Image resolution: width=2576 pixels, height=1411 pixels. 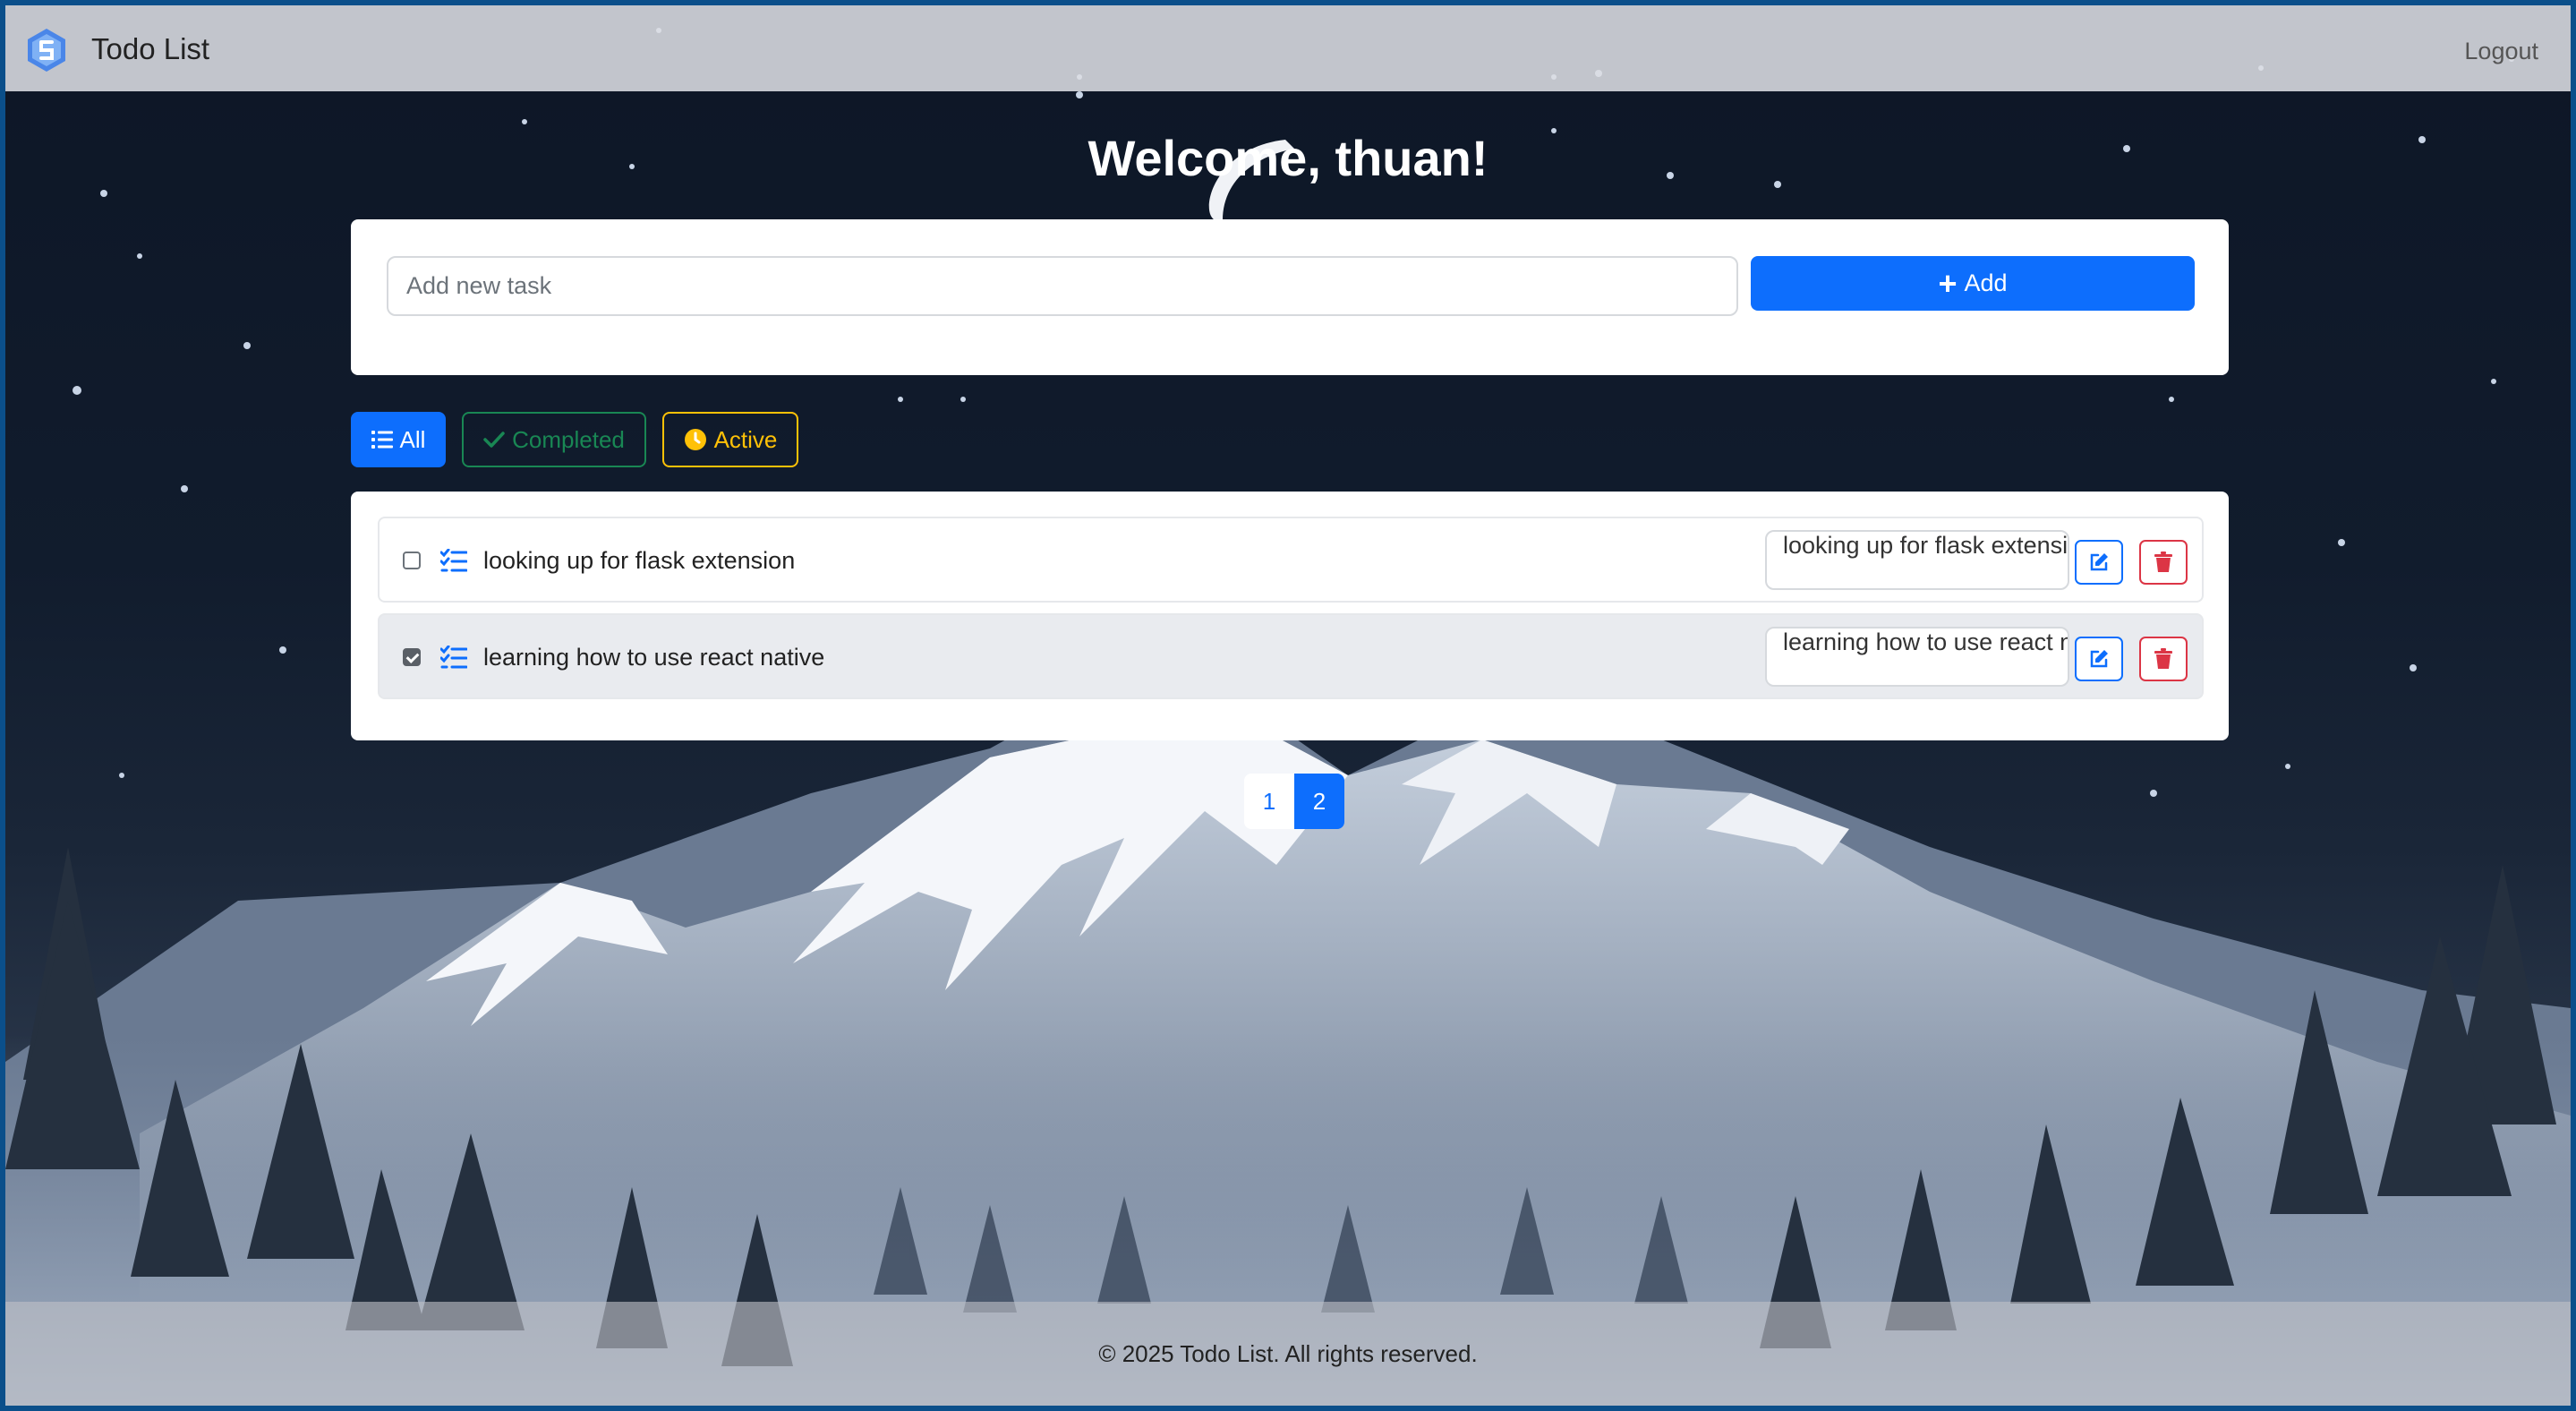 What do you see at coordinates (639, 560) in the screenshot?
I see `task-text: looking up for flask extension` at bounding box center [639, 560].